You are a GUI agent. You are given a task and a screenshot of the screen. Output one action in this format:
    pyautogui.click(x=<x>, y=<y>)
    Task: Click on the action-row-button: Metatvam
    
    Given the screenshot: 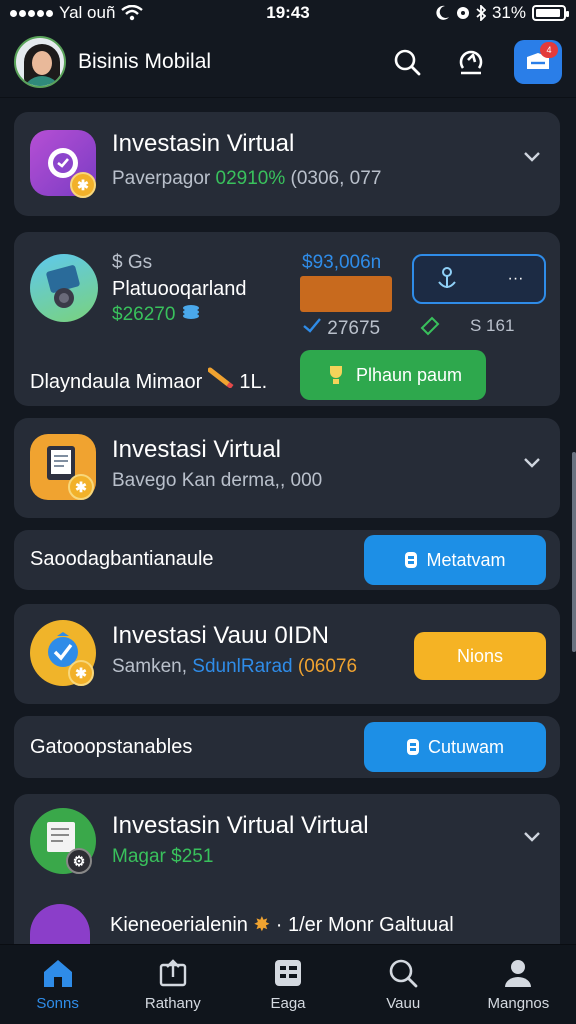 What is the action you would take?
    pyautogui.click(x=455, y=560)
    